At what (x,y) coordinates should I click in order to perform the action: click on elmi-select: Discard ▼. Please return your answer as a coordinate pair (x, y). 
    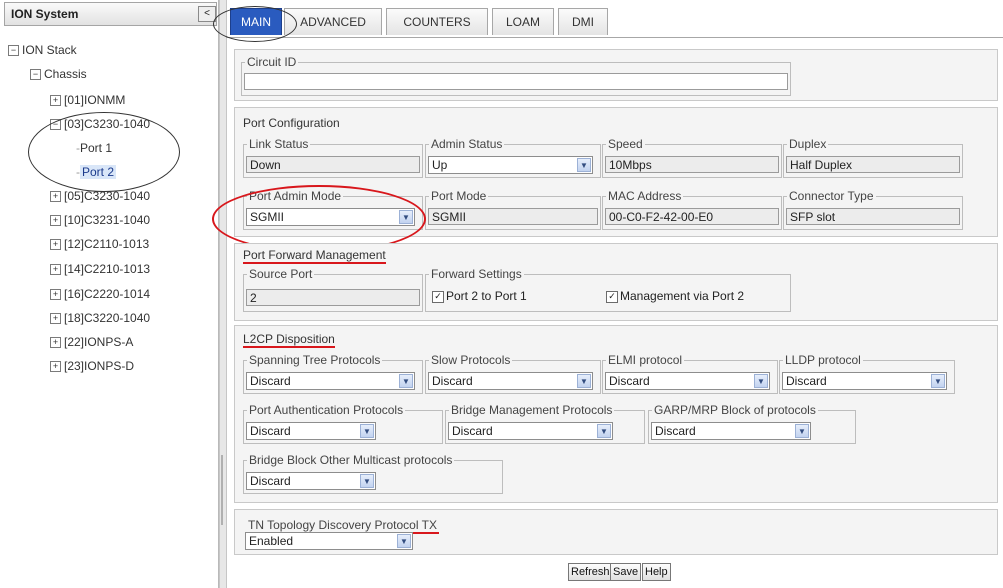
    Looking at the image, I should click on (687, 381).